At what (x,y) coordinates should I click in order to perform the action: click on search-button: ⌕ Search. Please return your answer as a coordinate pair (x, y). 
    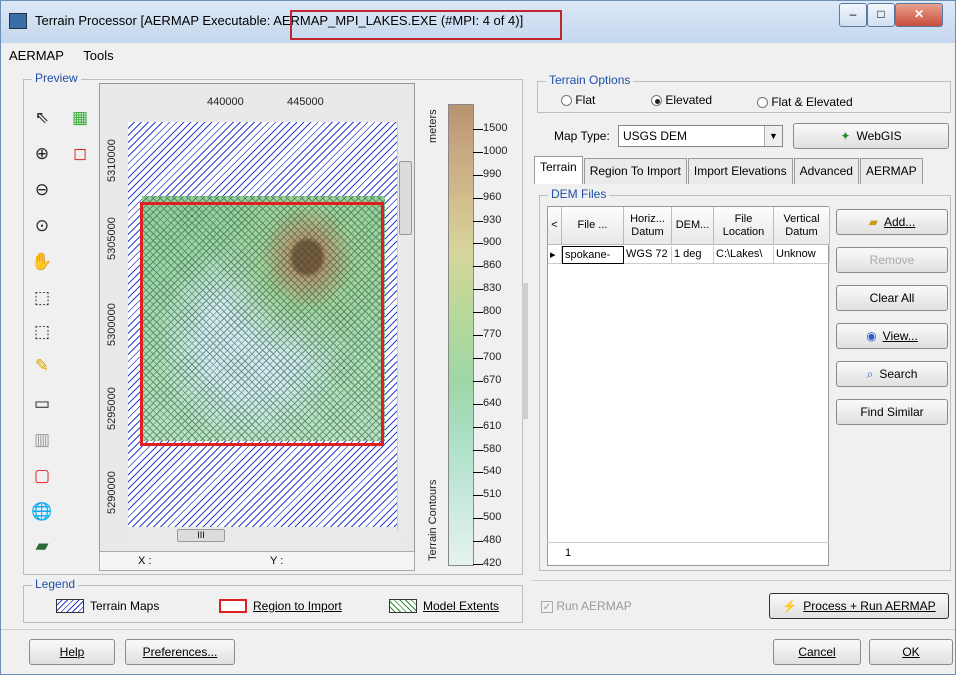
    Looking at the image, I should click on (892, 374).